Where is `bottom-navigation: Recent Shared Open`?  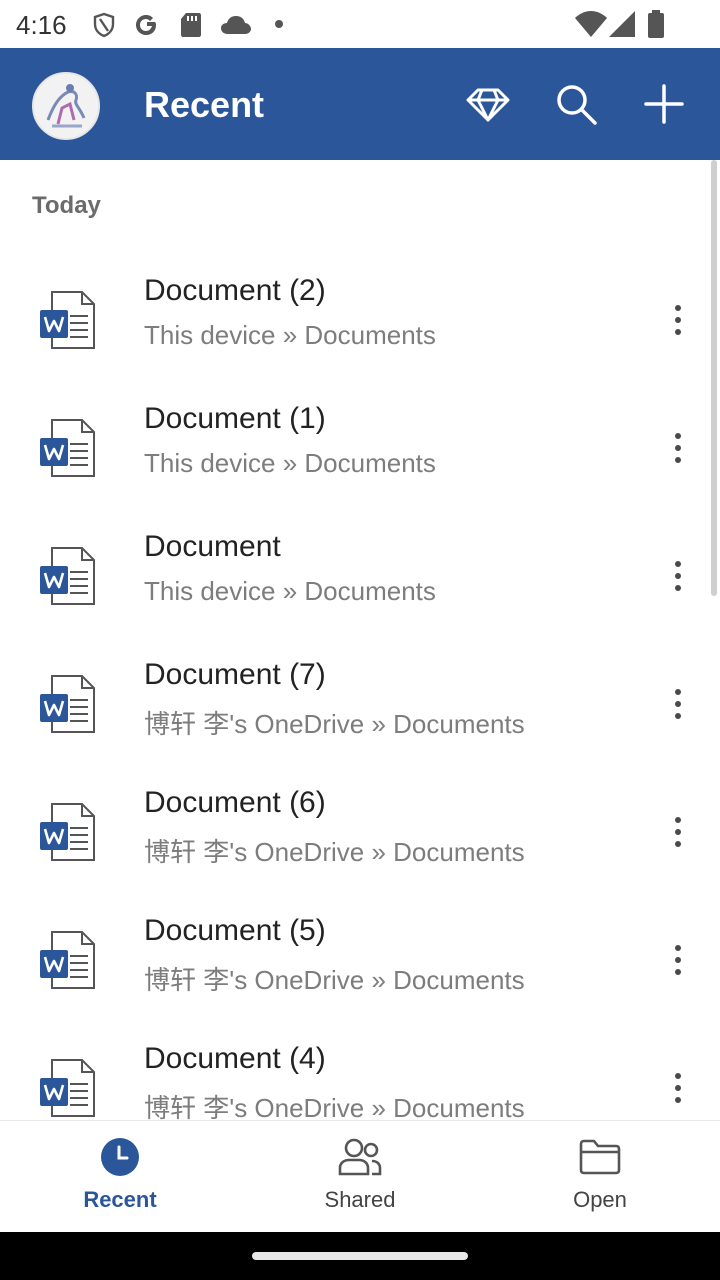
bottom-navigation: Recent Shared Open is located at coordinates (360, 1176).